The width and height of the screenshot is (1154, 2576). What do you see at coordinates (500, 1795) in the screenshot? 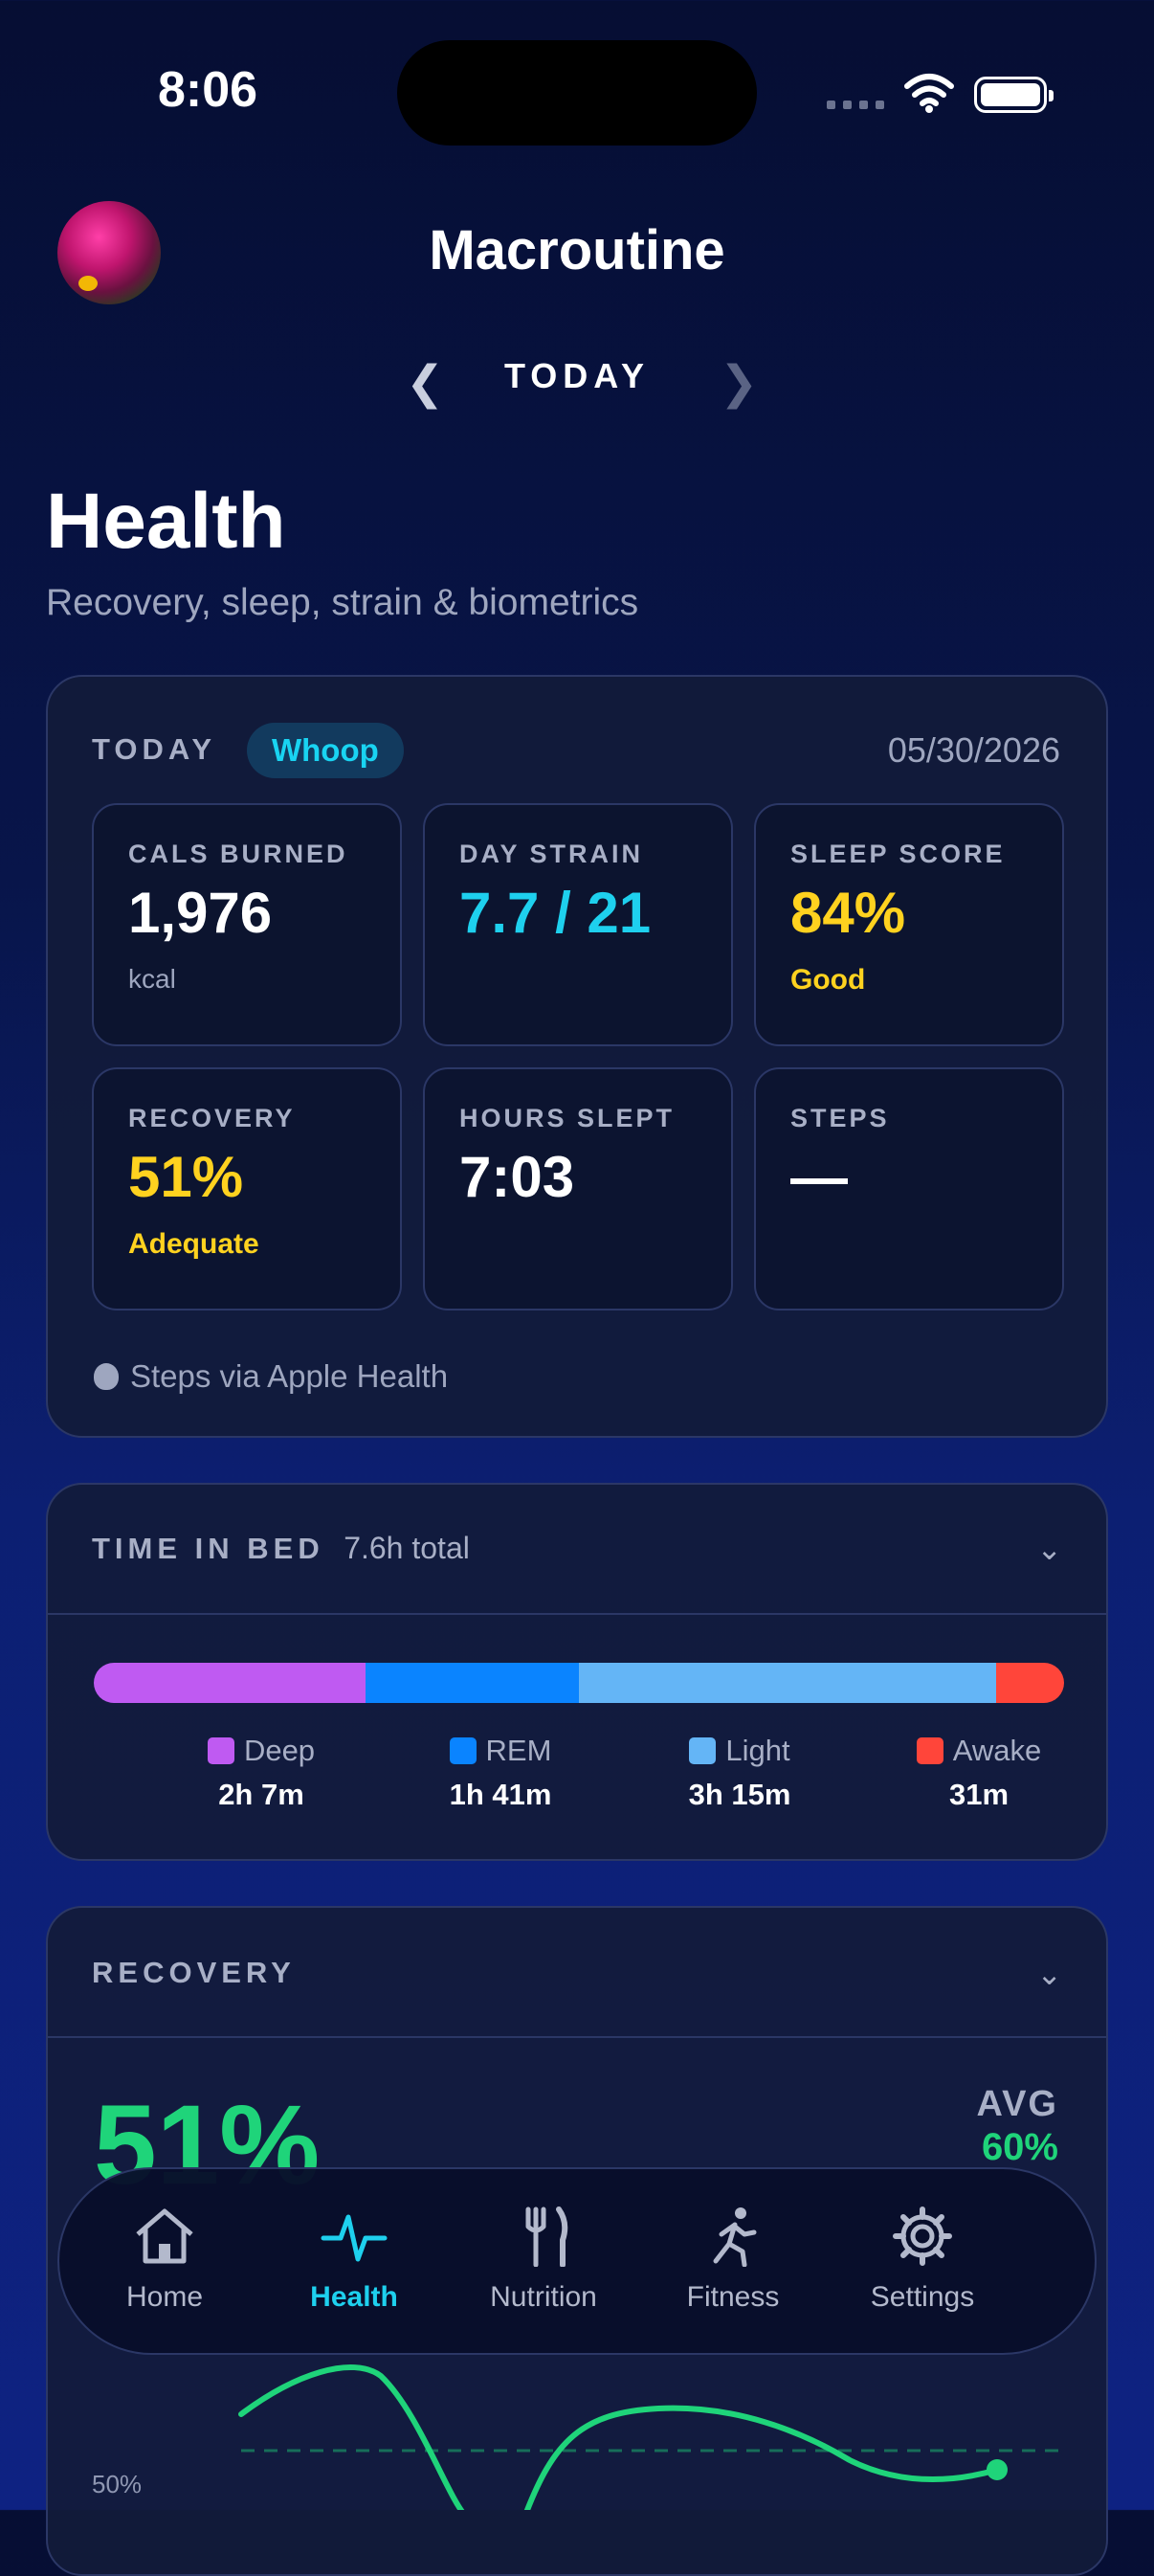
I see `legend-stage-duration: 1h 41m` at bounding box center [500, 1795].